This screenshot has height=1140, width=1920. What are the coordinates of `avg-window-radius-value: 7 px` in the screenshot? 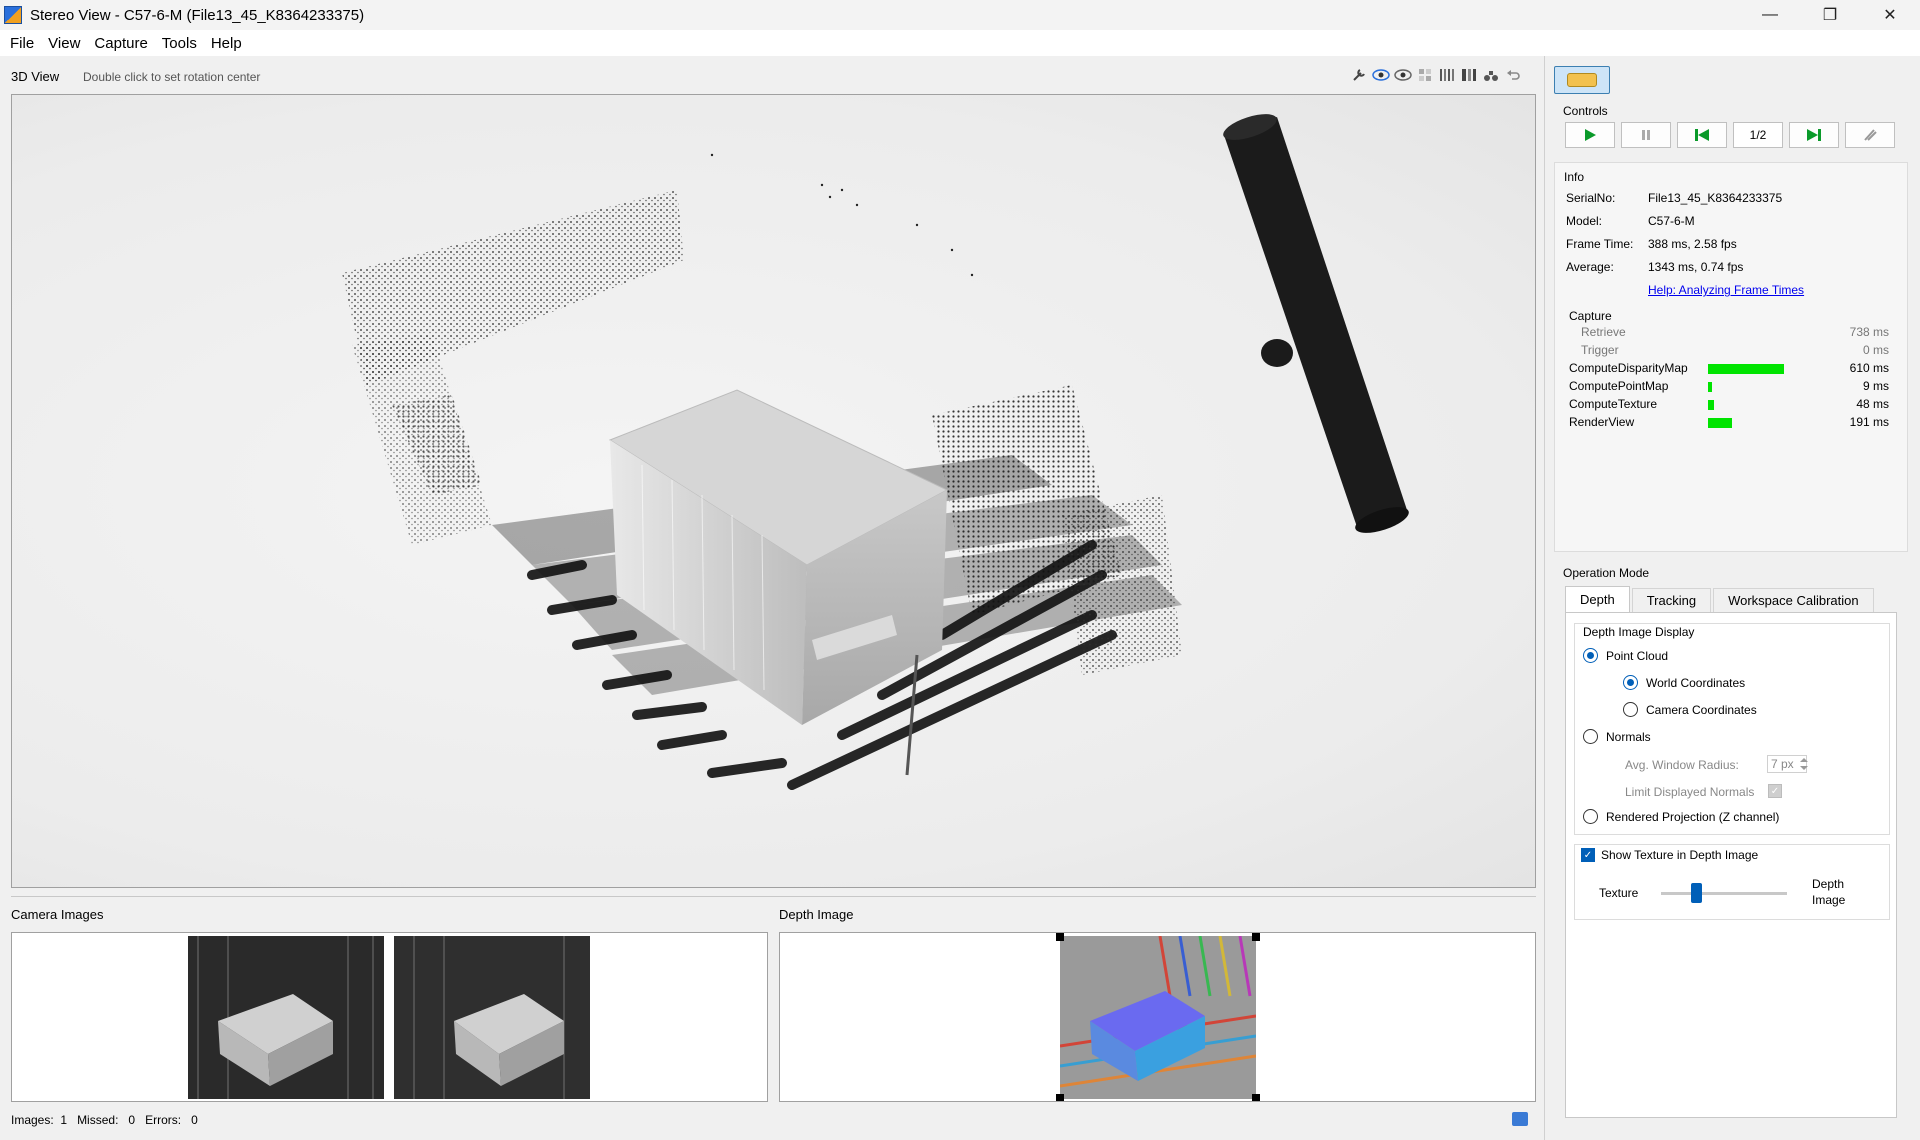 It's located at (1782, 764).